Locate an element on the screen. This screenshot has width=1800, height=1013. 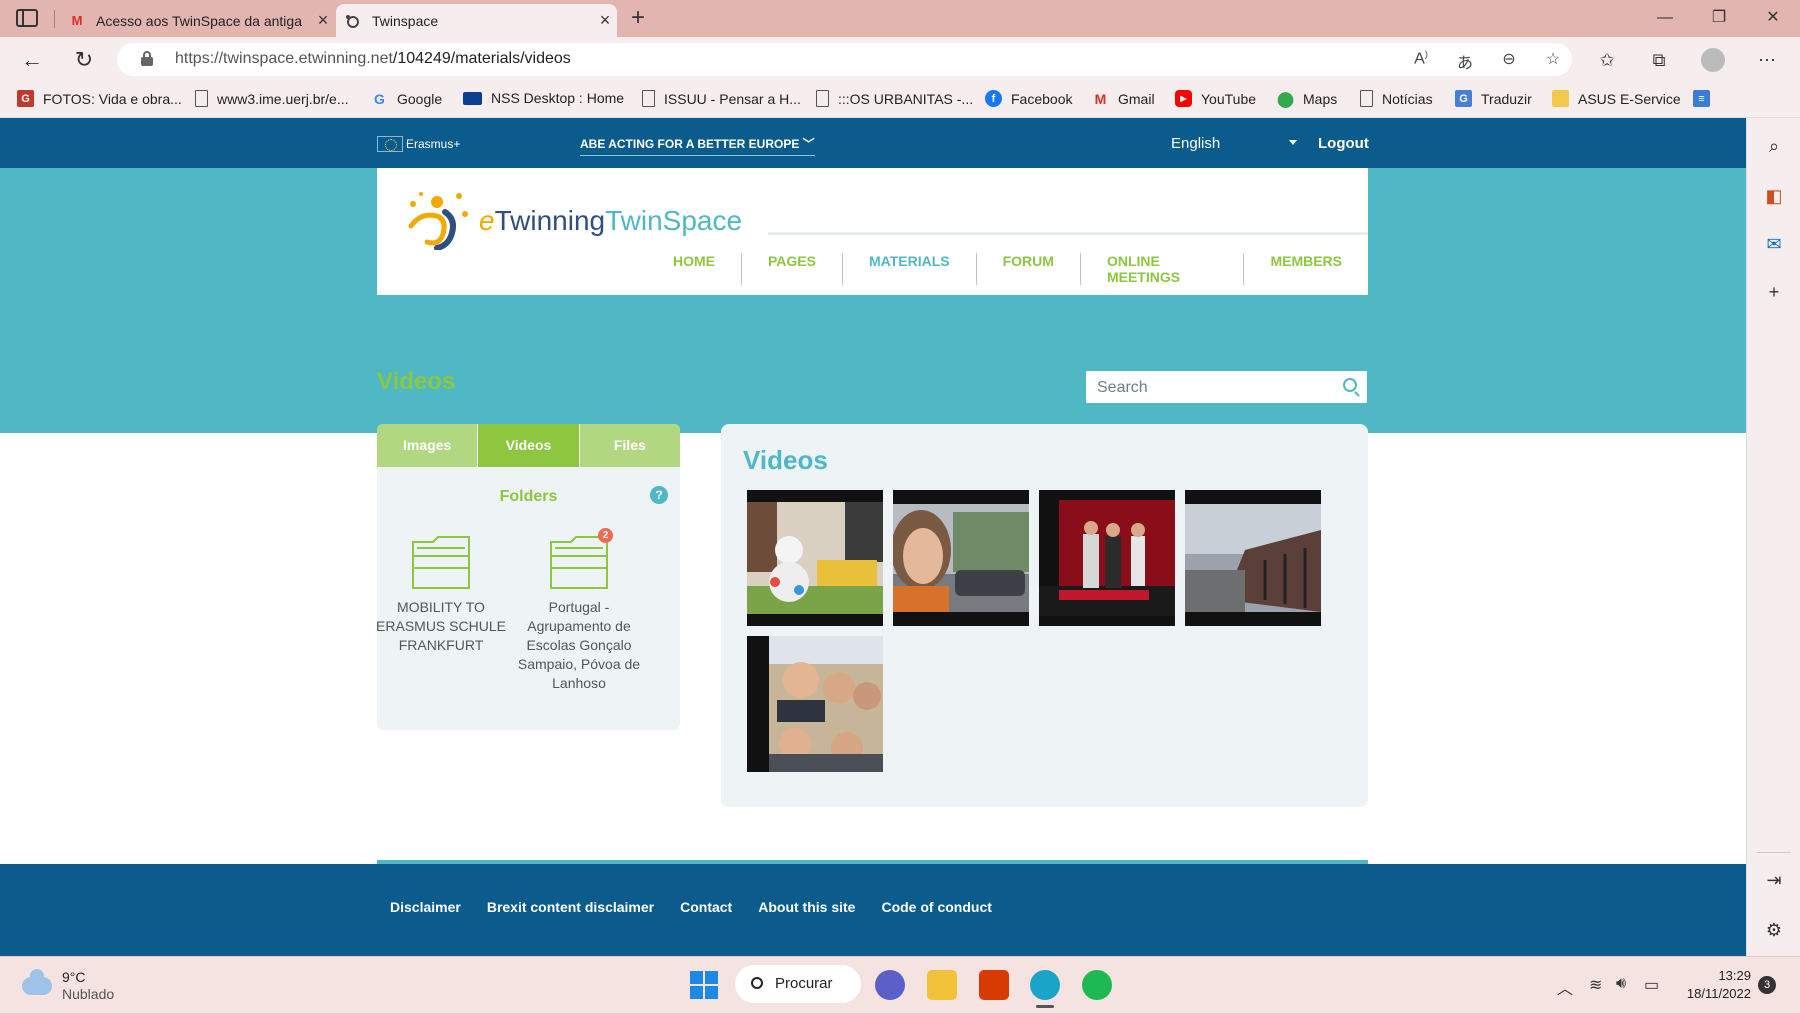
bookmark-label: NSS Desktop : Home is located at coordinates (558, 98).